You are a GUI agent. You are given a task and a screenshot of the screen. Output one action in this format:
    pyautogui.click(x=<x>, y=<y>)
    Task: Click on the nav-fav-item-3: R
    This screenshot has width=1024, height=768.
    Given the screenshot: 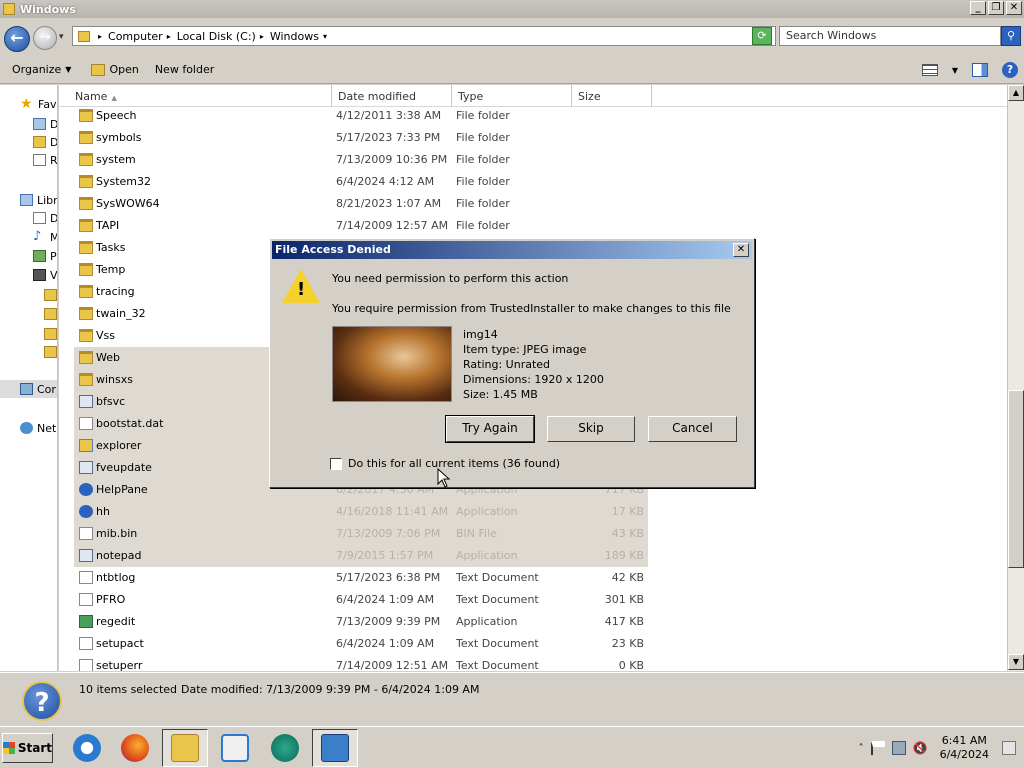 What is the action you would take?
    pyautogui.click(x=45, y=160)
    